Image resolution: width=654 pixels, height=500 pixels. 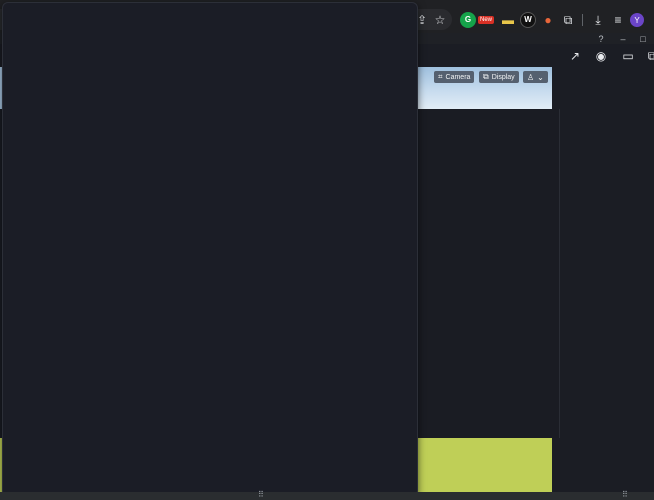 What do you see at coordinates (601, 56) in the screenshot?
I see `camera-icon: ◉` at bounding box center [601, 56].